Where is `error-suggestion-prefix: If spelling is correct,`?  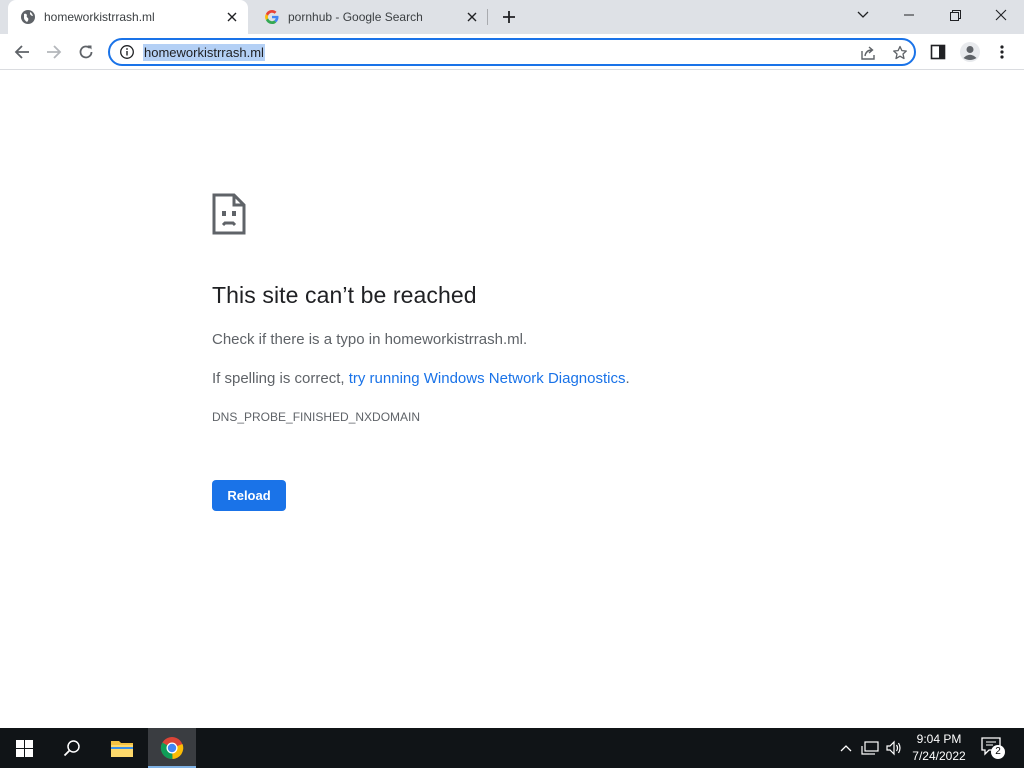 error-suggestion-prefix: If spelling is correct, is located at coordinates (280, 378).